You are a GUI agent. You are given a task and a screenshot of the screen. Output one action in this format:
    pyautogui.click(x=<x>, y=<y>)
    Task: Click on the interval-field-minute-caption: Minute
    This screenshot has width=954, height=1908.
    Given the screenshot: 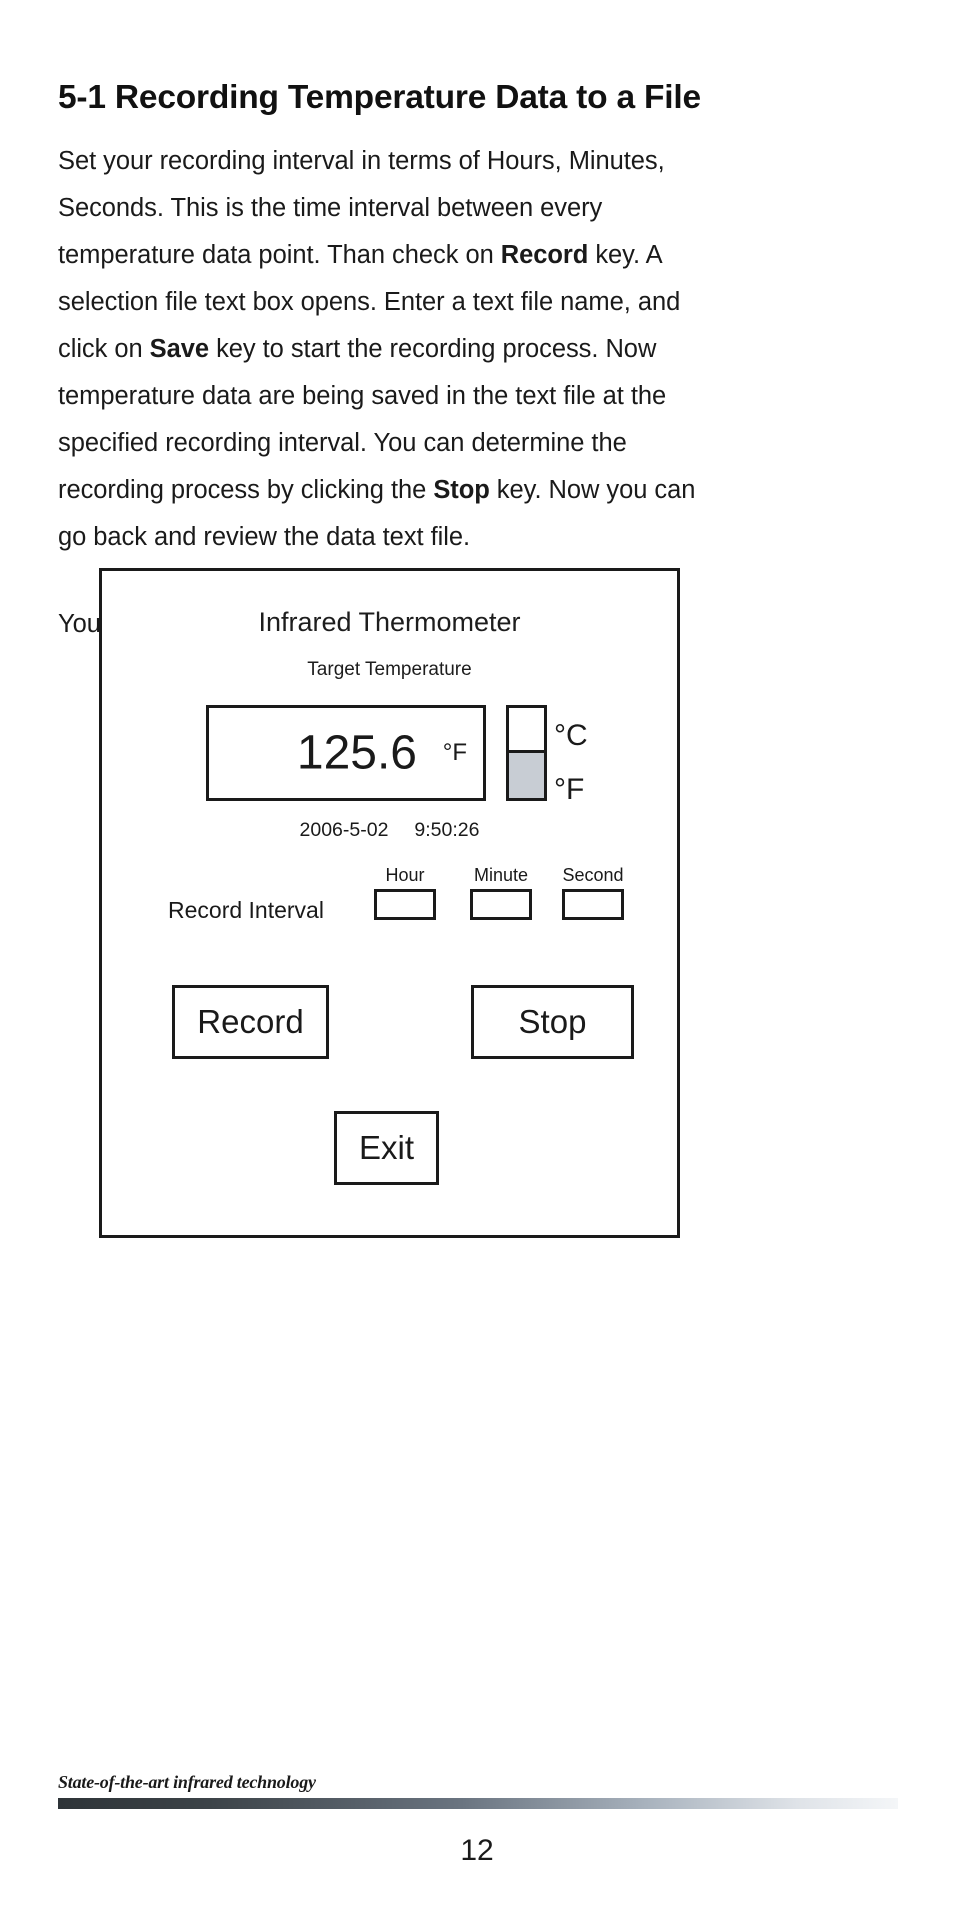 What is the action you would take?
    pyautogui.click(x=501, y=875)
    